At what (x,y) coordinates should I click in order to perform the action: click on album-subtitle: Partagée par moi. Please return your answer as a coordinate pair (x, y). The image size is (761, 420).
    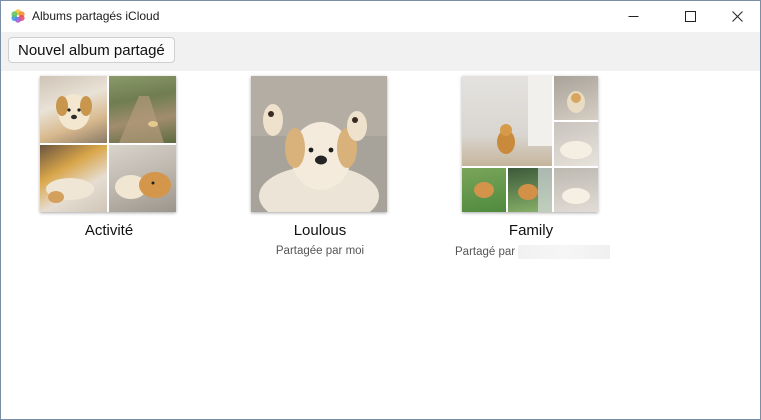
    Looking at the image, I should click on (320, 251).